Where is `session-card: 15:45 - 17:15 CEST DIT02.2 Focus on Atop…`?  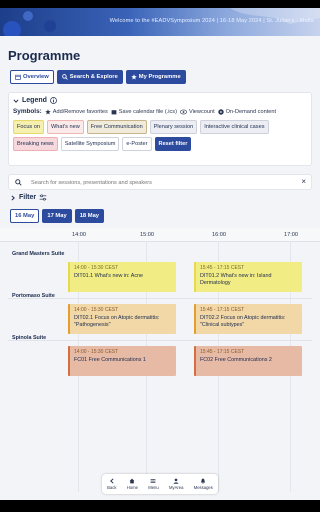 session-card: 15:45 - 17:15 CEST DIT02.2 Focus on Atop… is located at coordinates (248, 319).